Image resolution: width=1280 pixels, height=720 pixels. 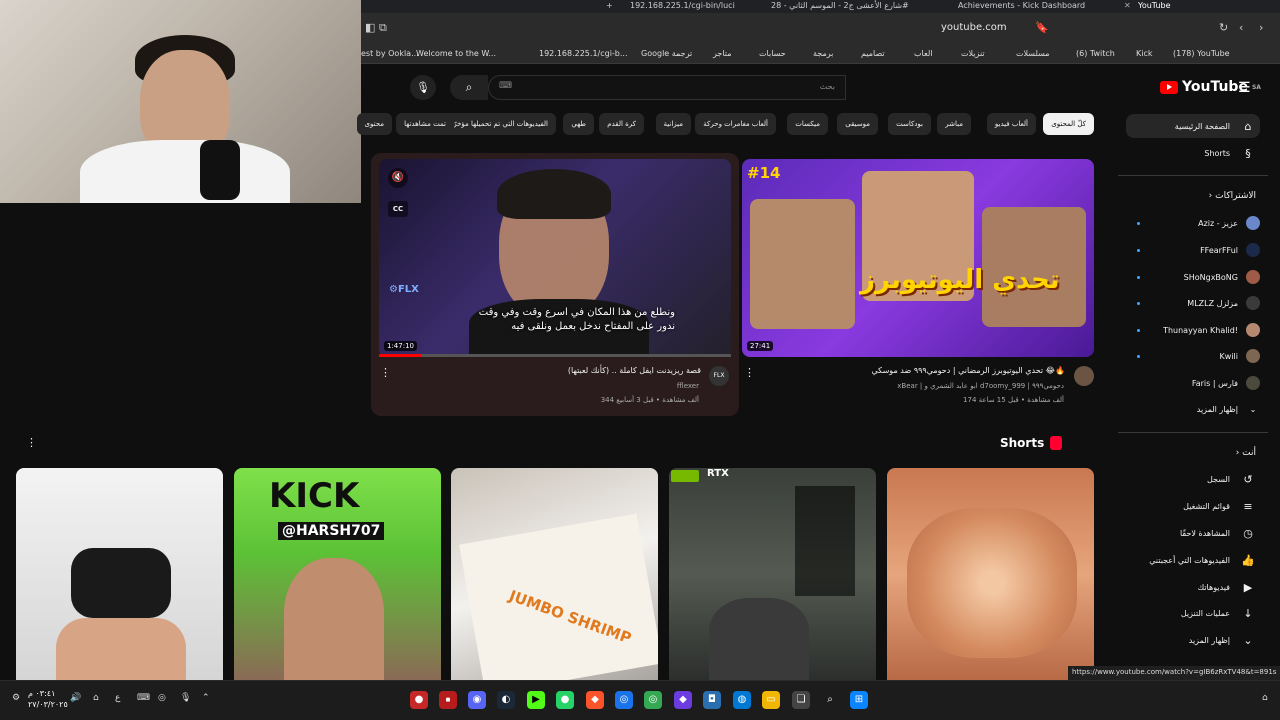 What do you see at coordinates (801, 700) in the screenshot?
I see `task-view-icon: ❏` at bounding box center [801, 700].